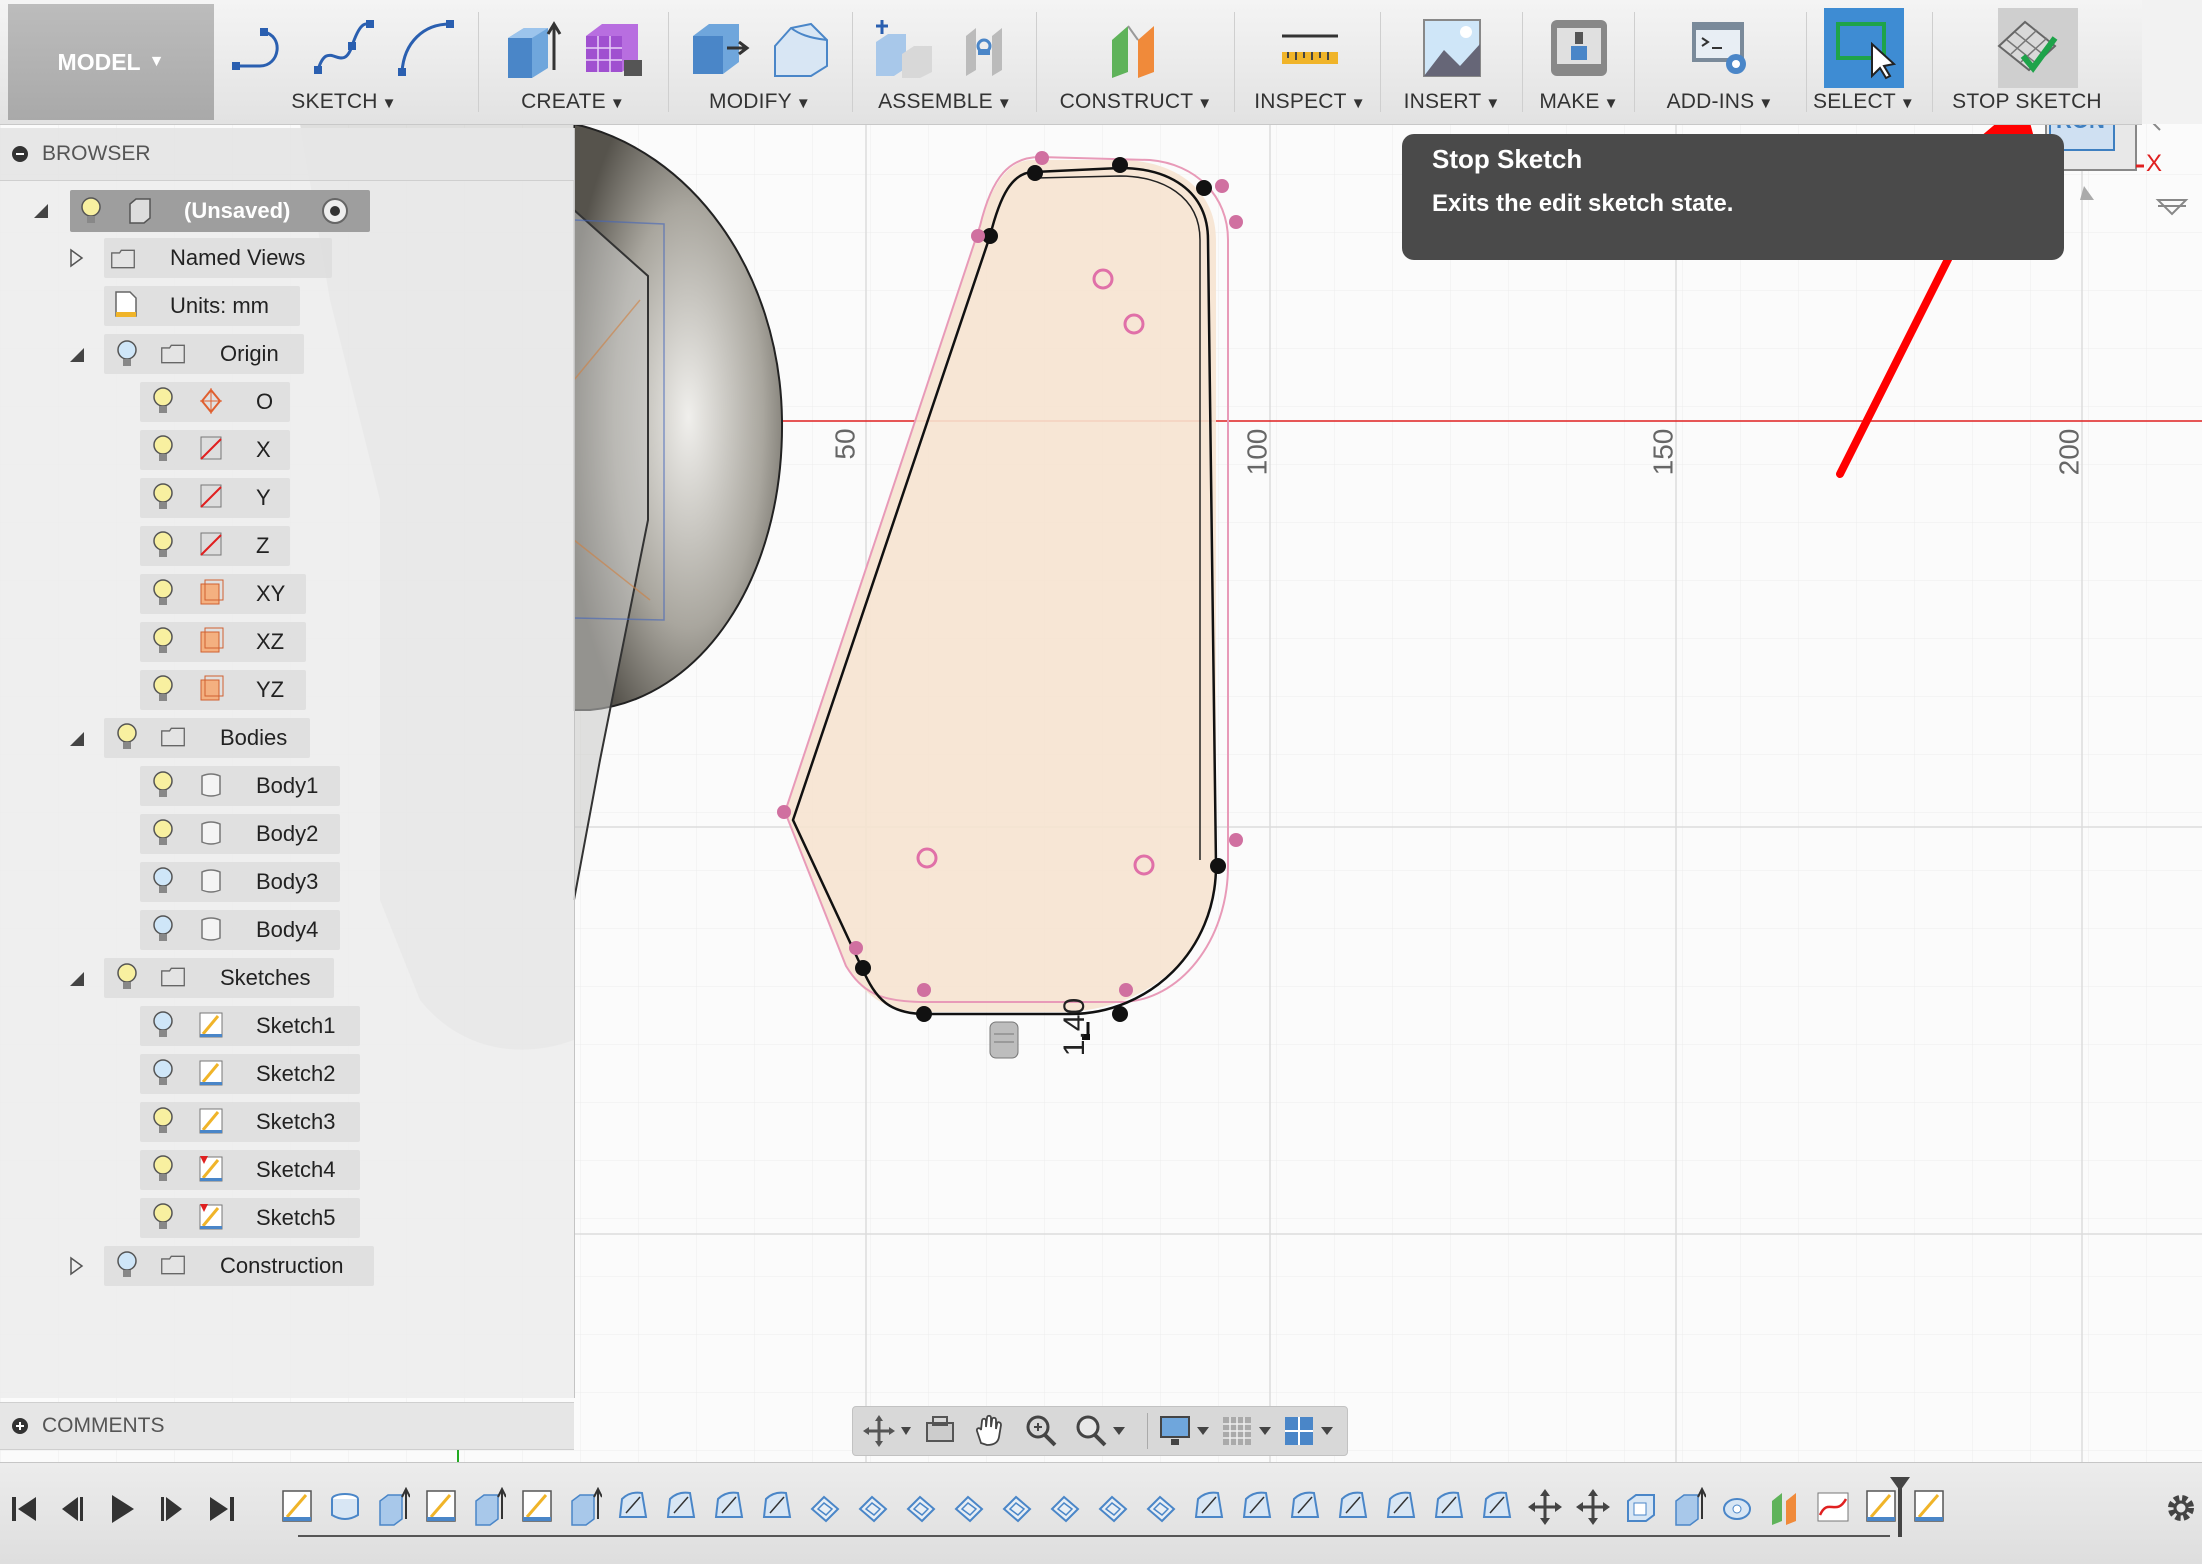 The width and height of the screenshot is (2202, 1564). Describe the element at coordinates (1864, 48) in the screenshot. I see `select-icon` at that location.